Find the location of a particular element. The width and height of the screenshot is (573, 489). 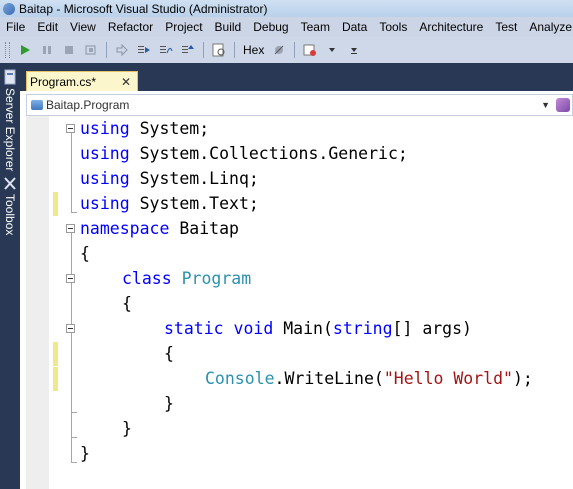

code-line-7: class Program is located at coordinates (186, 278).